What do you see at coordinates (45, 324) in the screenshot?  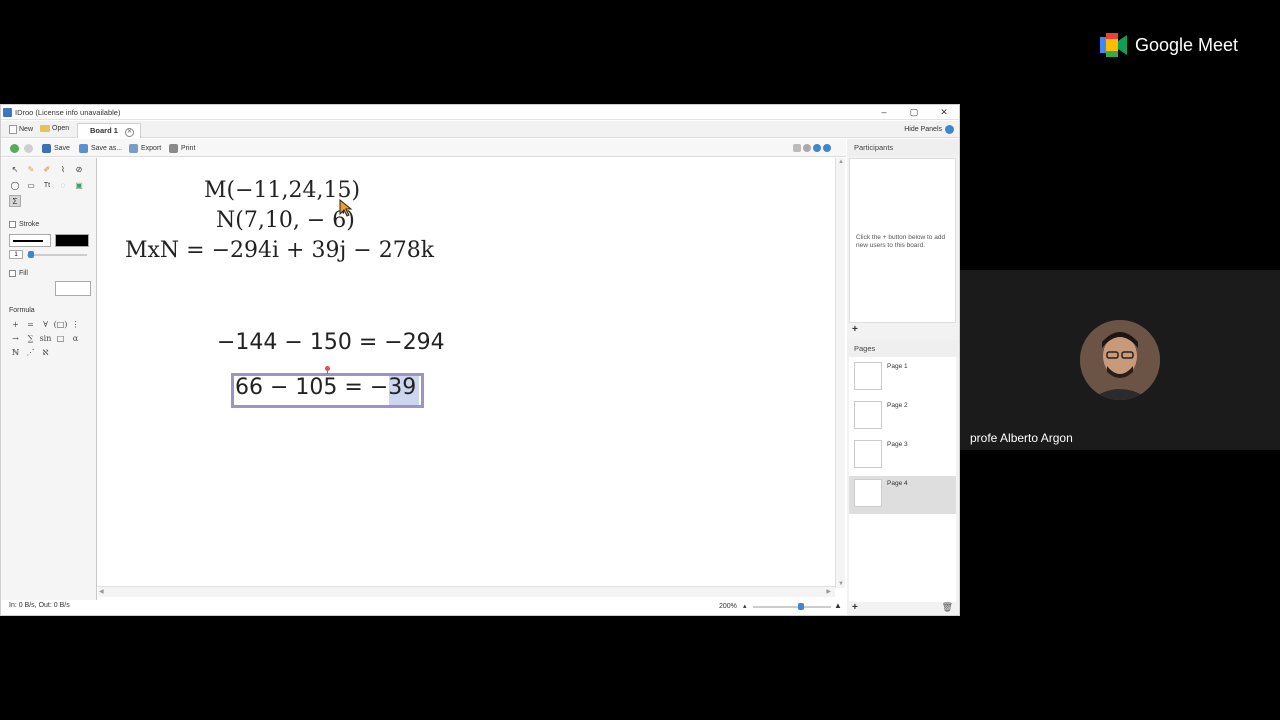 I see `formula-forall-button: ∀` at bounding box center [45, 324].